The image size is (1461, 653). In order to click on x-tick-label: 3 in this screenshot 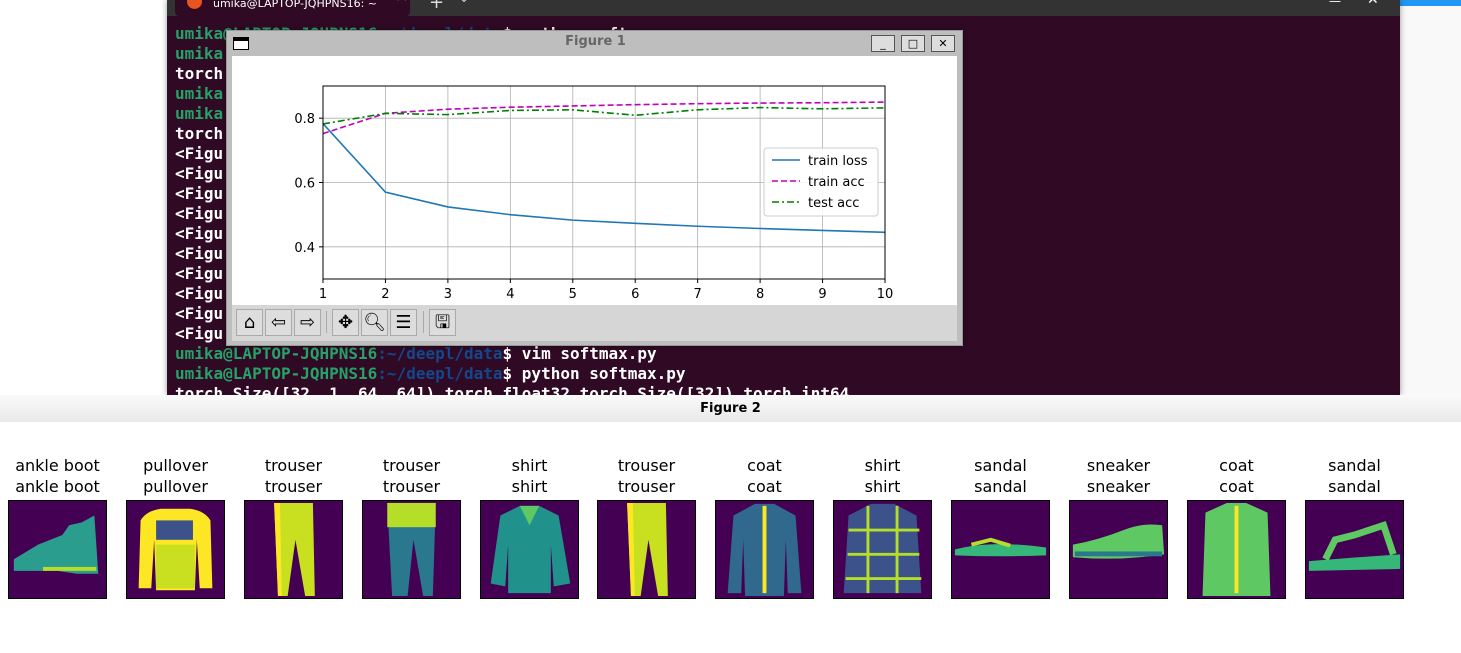, I will do `click(448, 294)`.